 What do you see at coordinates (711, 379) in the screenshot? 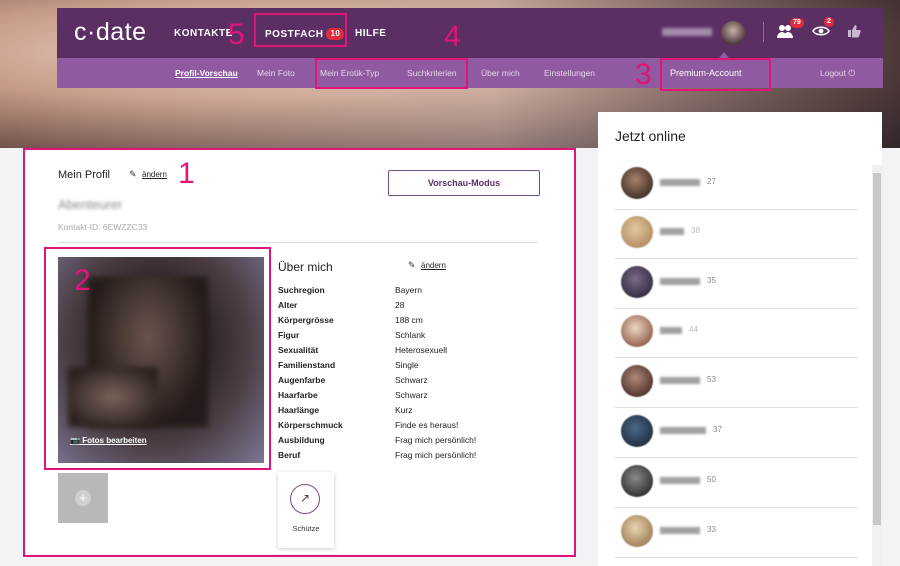
I see `user-age: 53` at bounding box center [711, 379].